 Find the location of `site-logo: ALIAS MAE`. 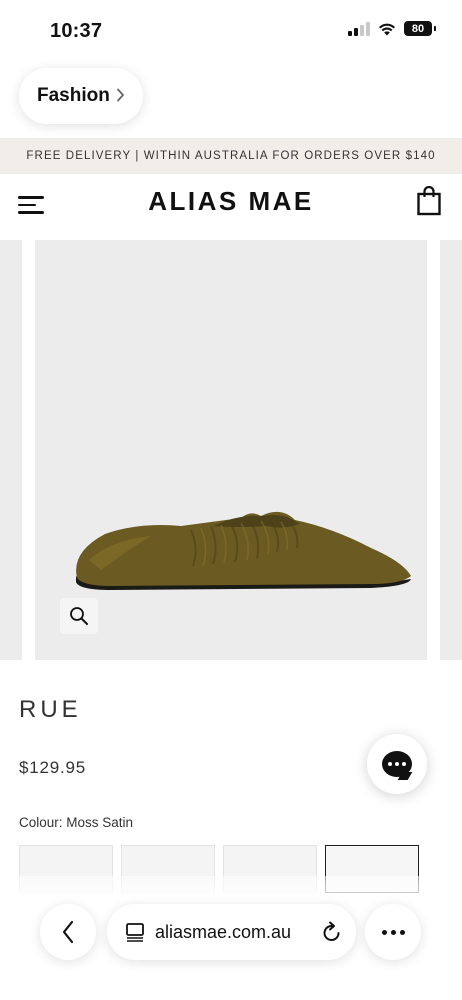

site-logo: ALIAS MAE is located at coordinates (231, 201).